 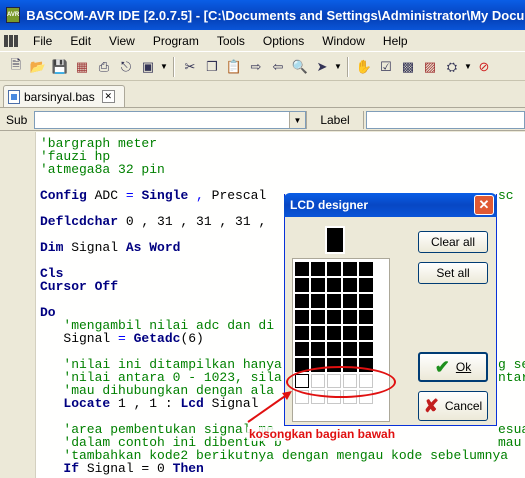 What do you see at coordinates (341, 382) in the screenshot?
I see `highlight-ellipse` at bounding box center [341, 382].